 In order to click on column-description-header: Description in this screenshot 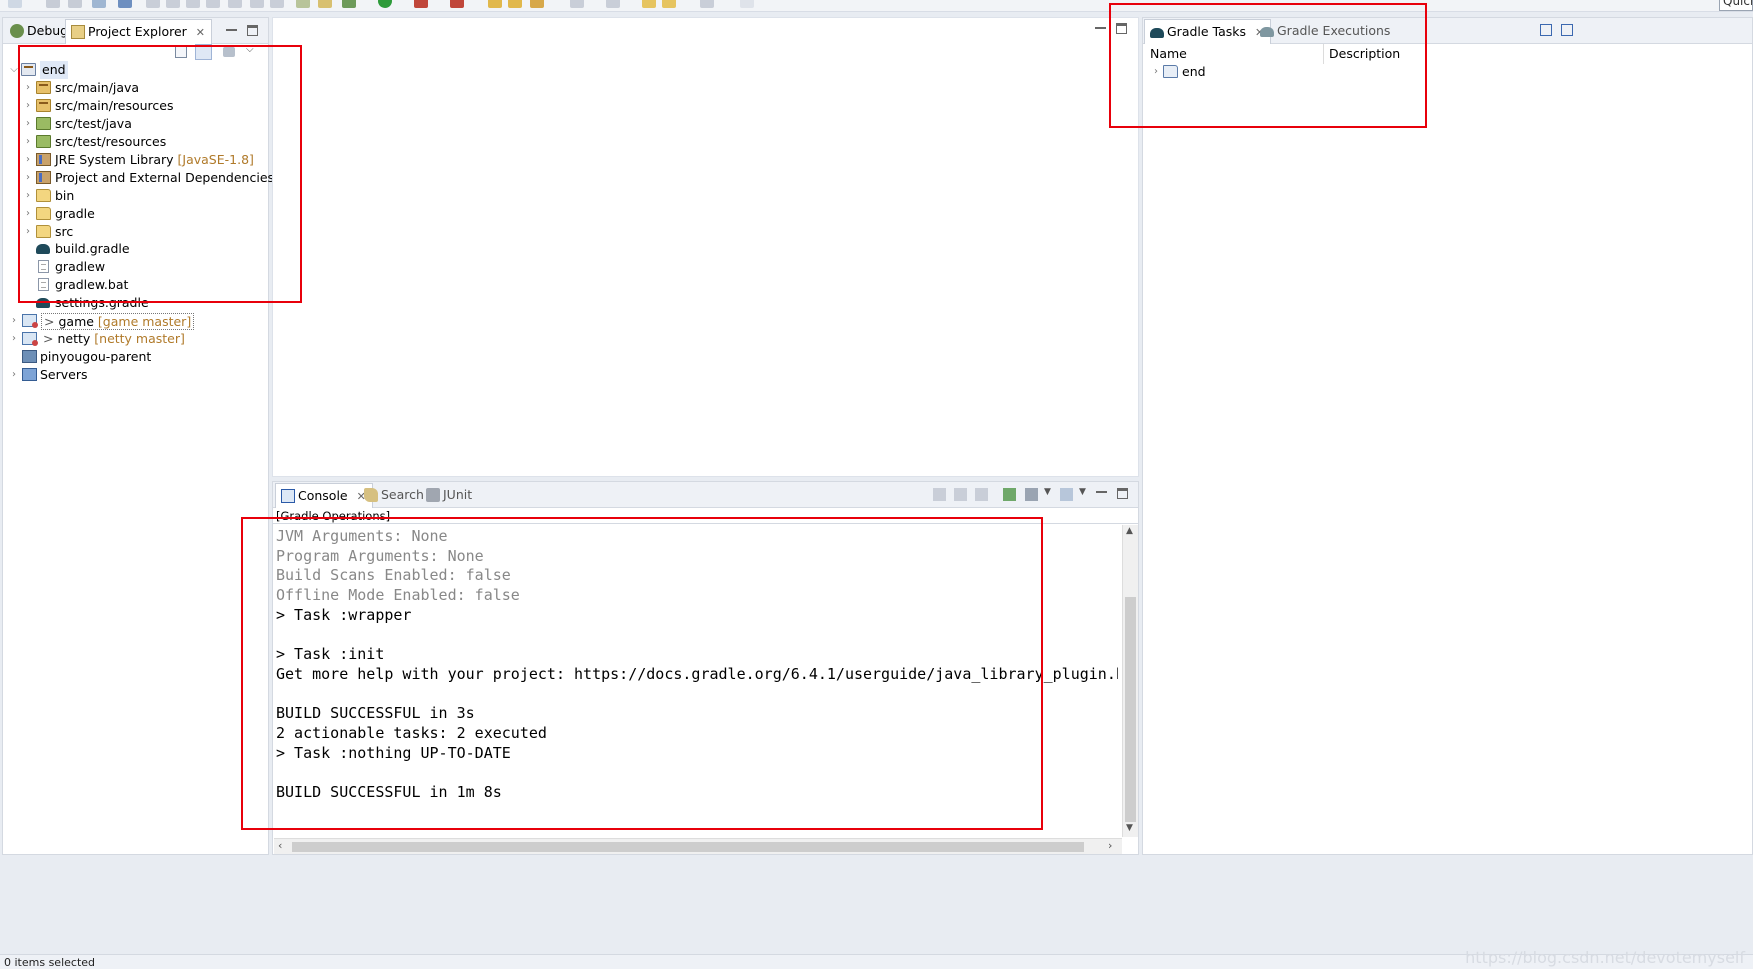, I will do `click(1364, 53)`.